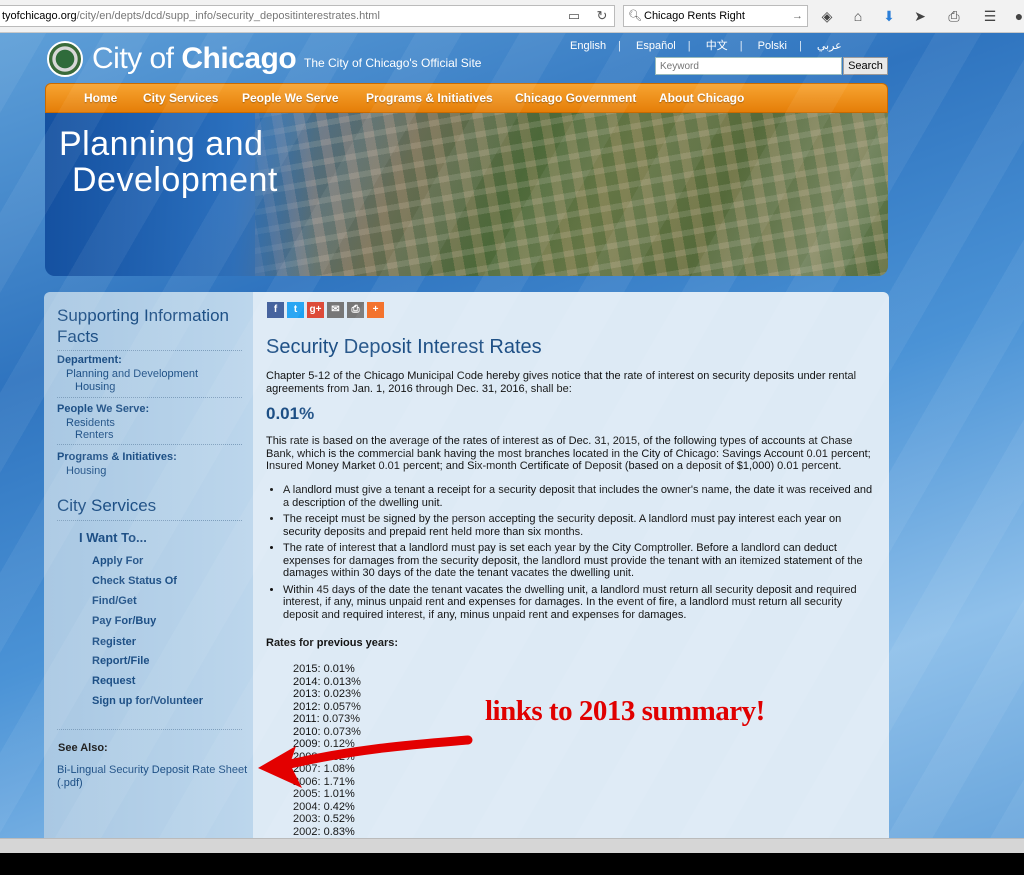  Describe the element at coordinates (180, 98) in the screenshot. I see `nav-city-services: City Services` at that location.